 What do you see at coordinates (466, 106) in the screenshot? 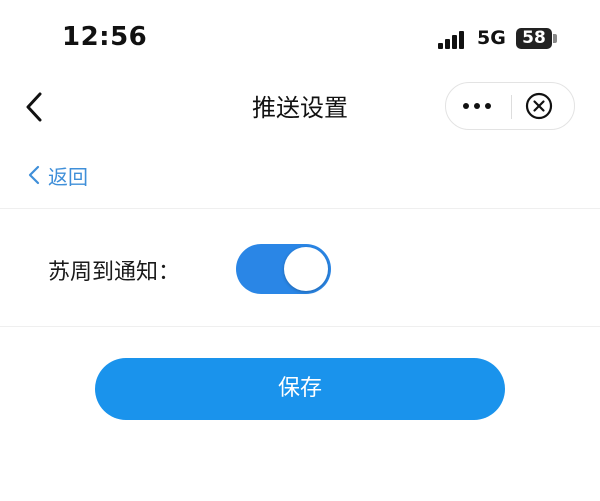
I see `more-dots-icon` at bounding box center [466, 106].